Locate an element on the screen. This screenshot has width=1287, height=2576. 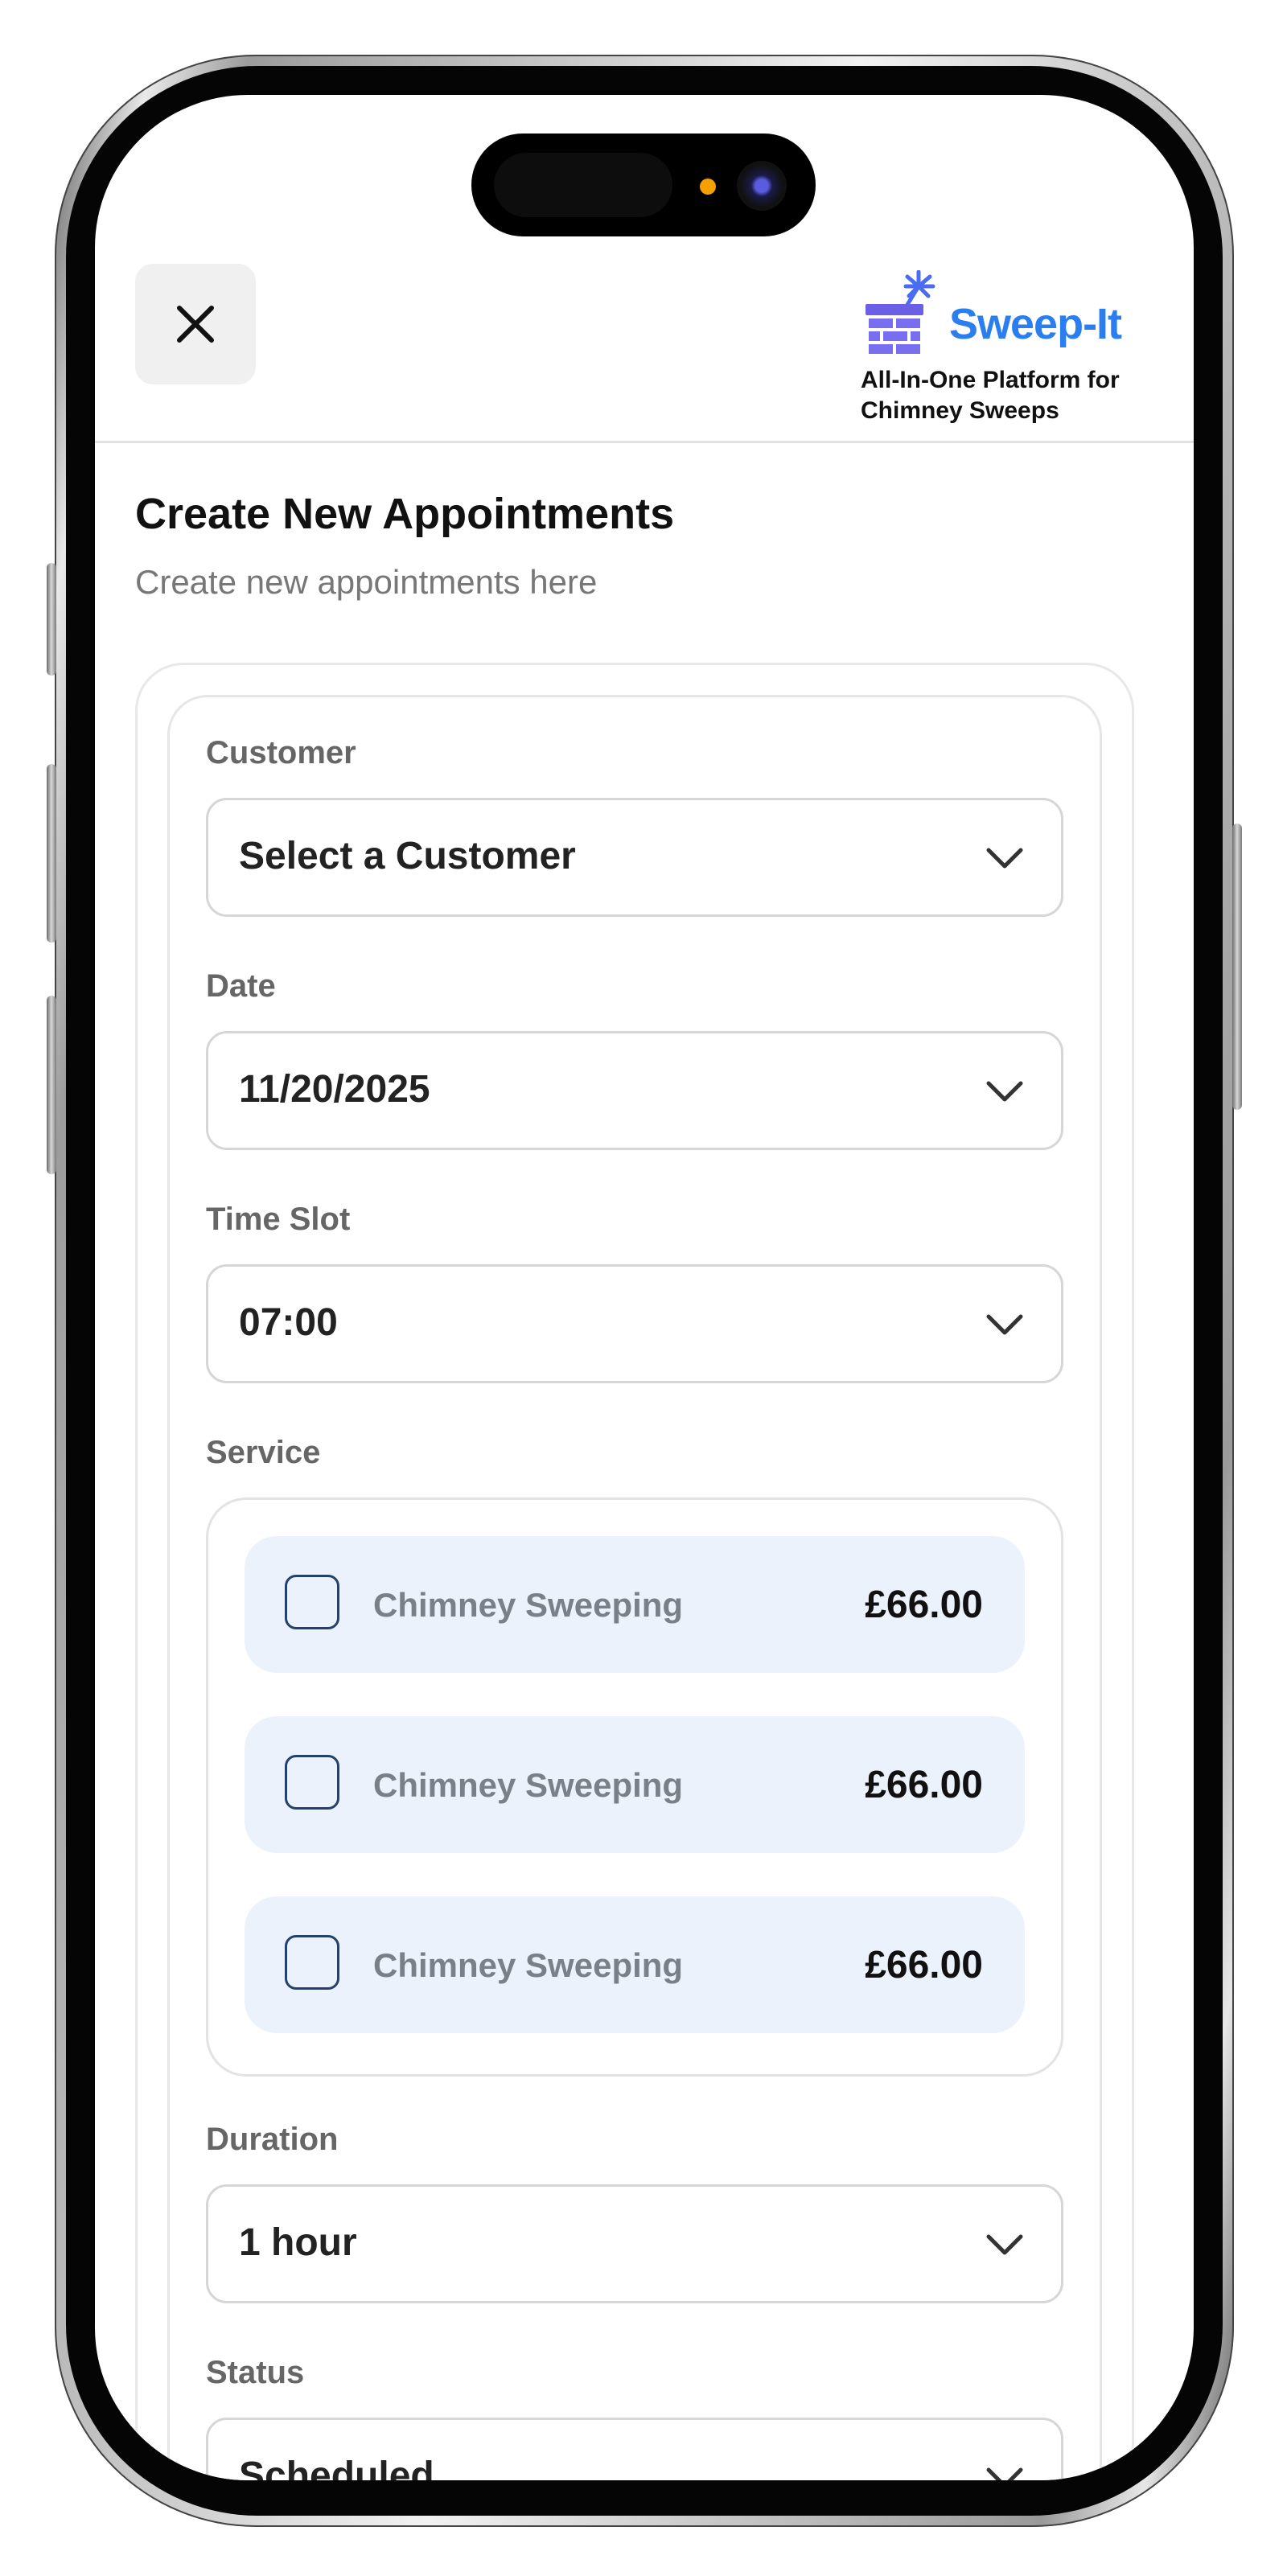
duration-label: Duration is located at coordinates (272, 2139).